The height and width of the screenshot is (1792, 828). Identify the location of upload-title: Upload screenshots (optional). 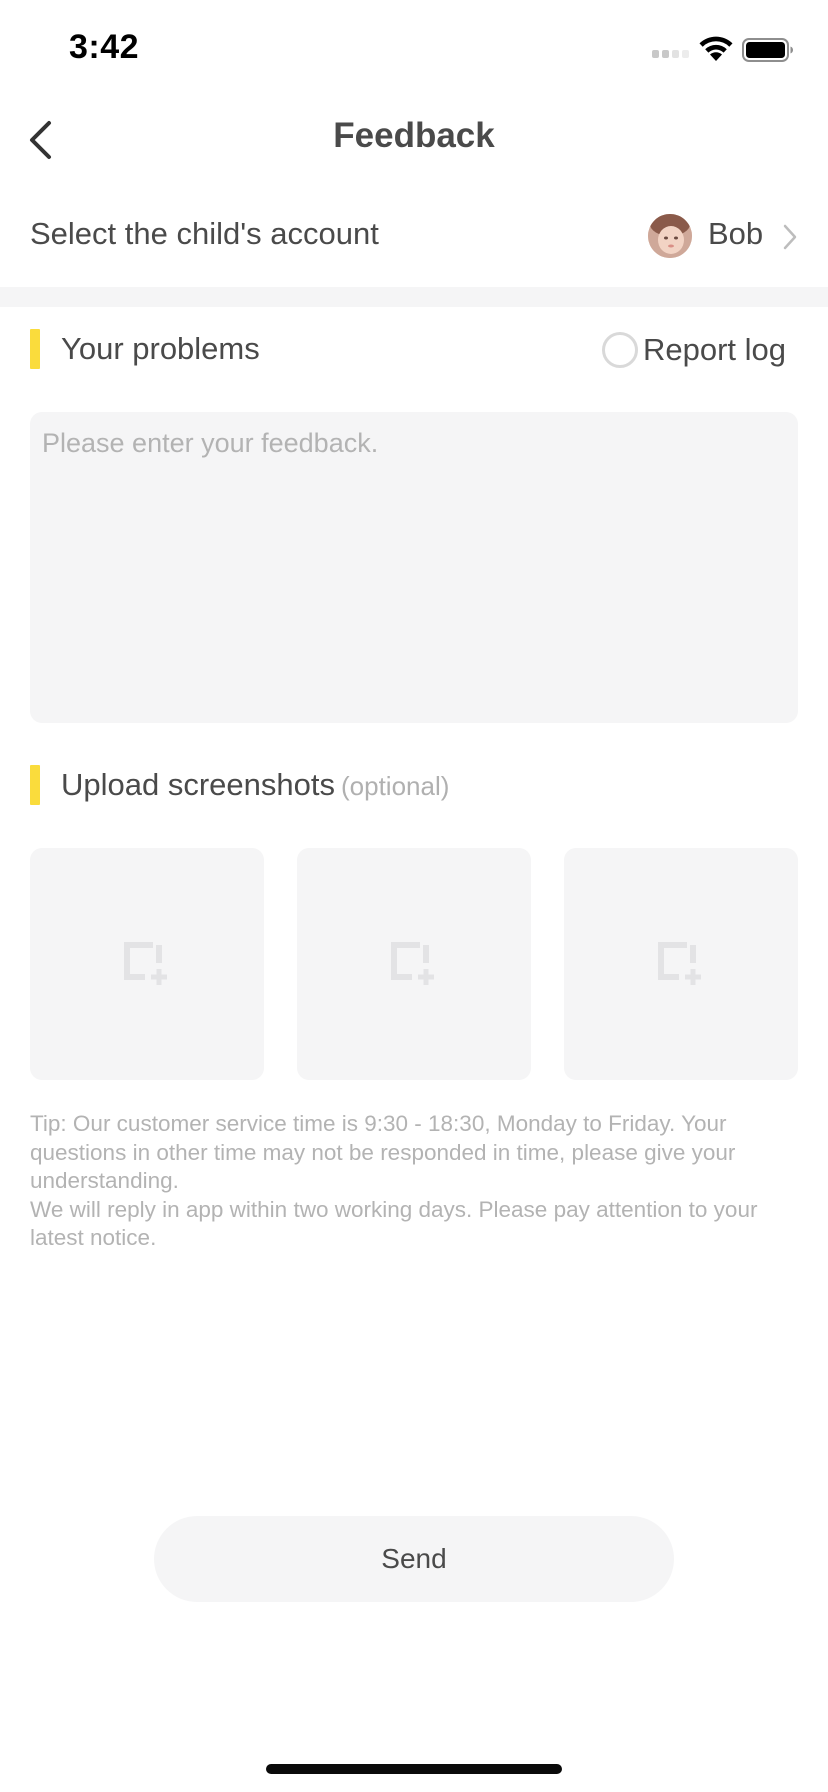
(255, 785).